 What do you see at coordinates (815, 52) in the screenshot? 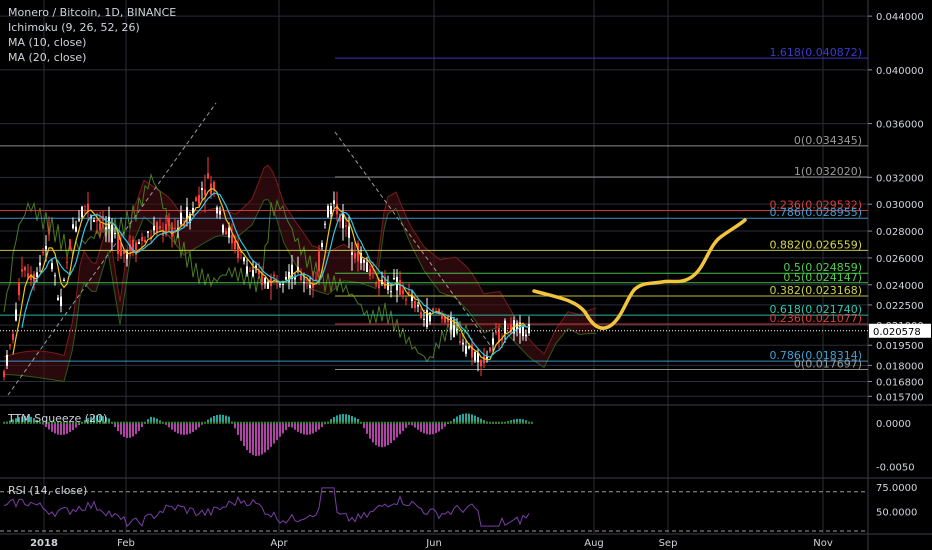
I see `fib-level-label: 1.618(0.040872)` at bounding box center [815, 52].